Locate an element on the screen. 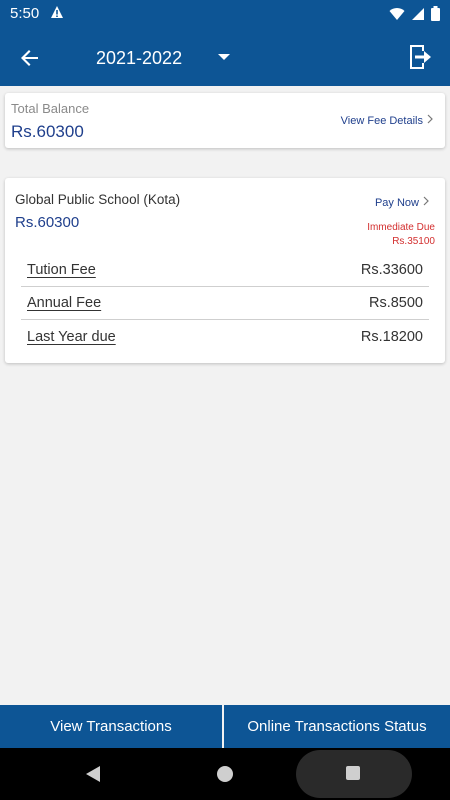  fee-row: Tution Fee Rs.33600 is located at coordinates (225, 270).